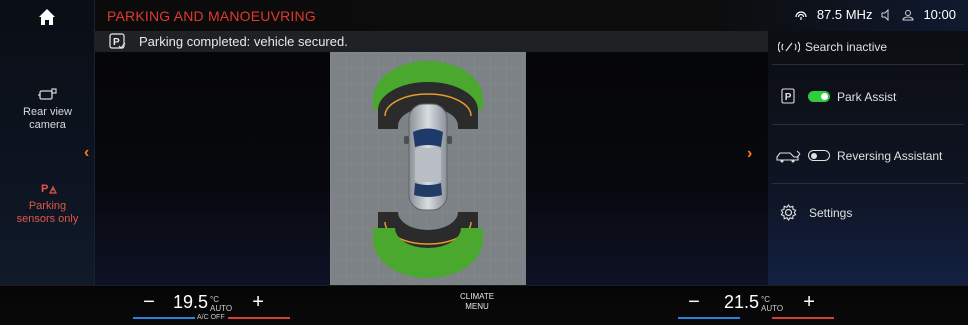 The width and height of the screenshot is (968, 325). What do you see at coordinates (939, 14) in the screenshot?
I see `clock: 10:00` at bounding box center [939, 14].